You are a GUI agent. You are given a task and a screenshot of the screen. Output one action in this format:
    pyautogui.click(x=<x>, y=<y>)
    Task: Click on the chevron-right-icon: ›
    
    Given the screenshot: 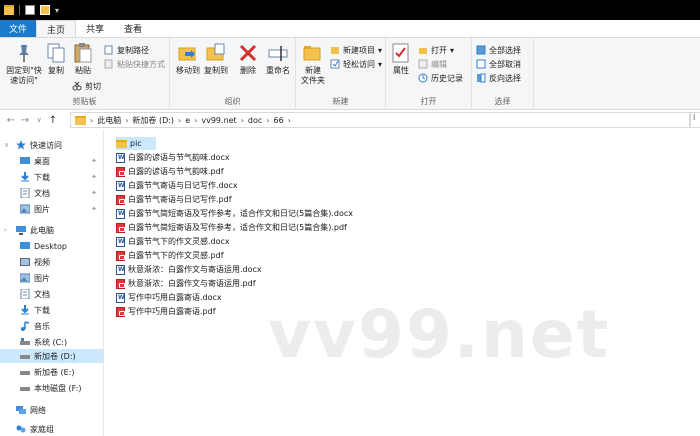 What is the action you would take?
    pyautogui.click(x=5, y=230)
    